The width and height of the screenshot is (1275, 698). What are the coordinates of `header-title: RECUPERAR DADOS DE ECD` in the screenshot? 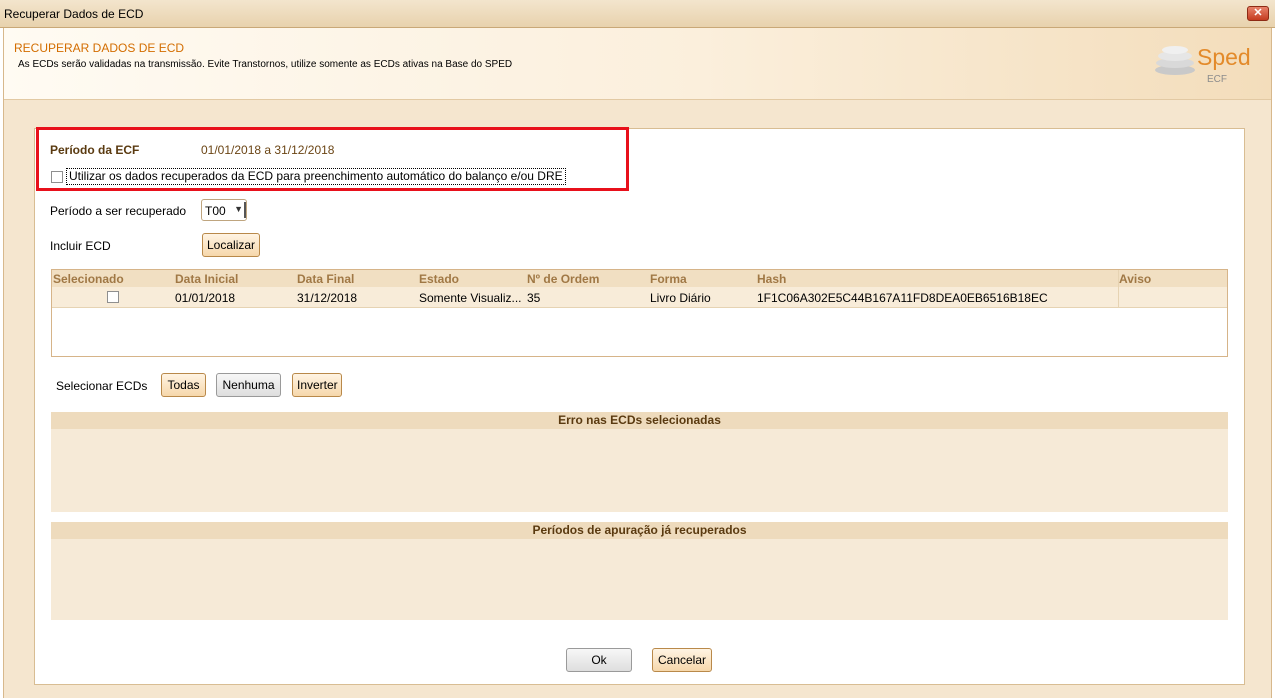 It's located at (99, 48).